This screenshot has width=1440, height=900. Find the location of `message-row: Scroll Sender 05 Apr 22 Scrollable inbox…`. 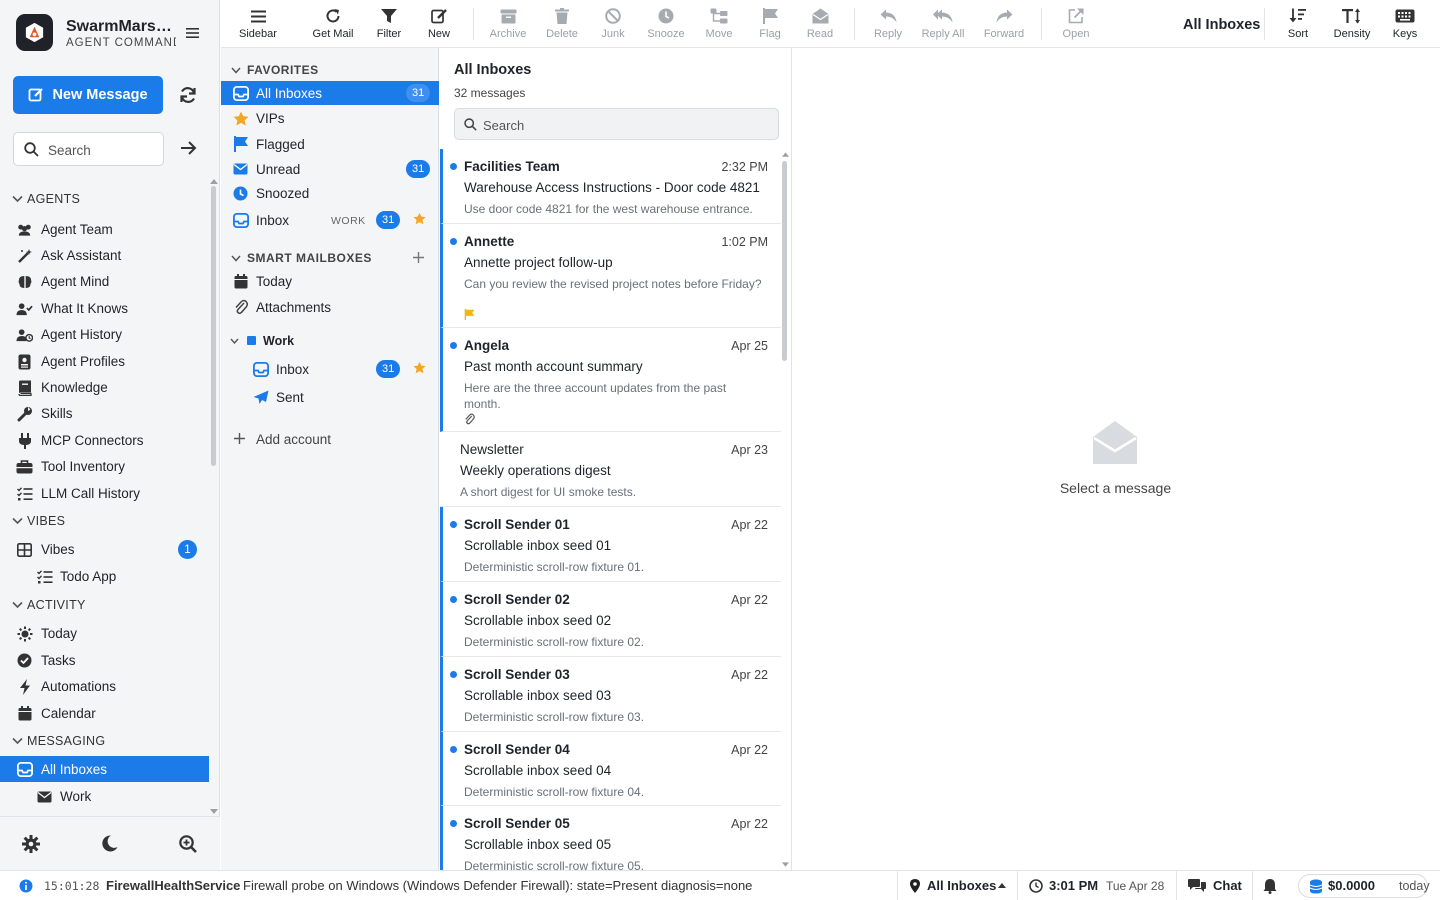

message-row: Scroll Sender 05 Apr 22 Scrollable inbox… is located at coordinates (610, 838).